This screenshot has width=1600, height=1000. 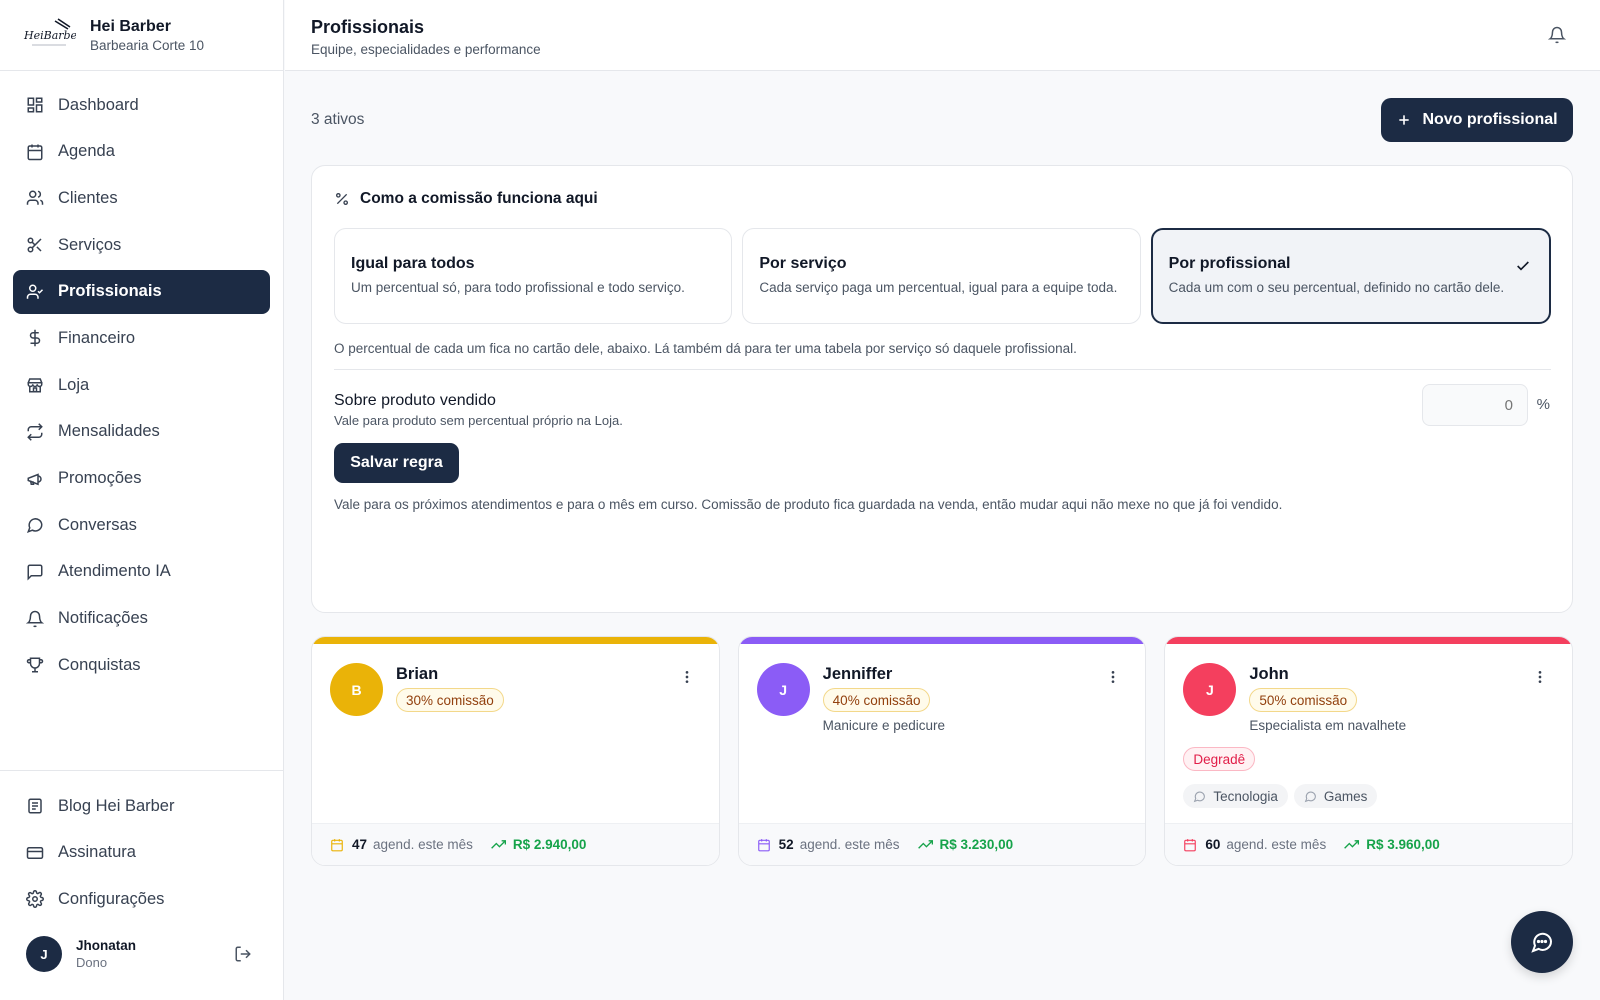 I want to click on avatar: B, so click(x=356, y=689).